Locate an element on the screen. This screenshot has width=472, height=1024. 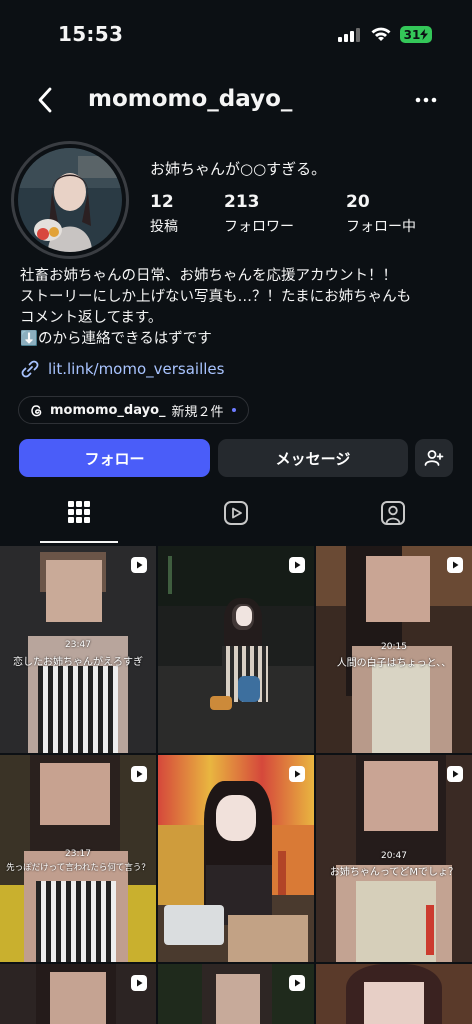
post-overlay-caption: 人間の白子はちょっと、、 is located at coordinates (394, 663).